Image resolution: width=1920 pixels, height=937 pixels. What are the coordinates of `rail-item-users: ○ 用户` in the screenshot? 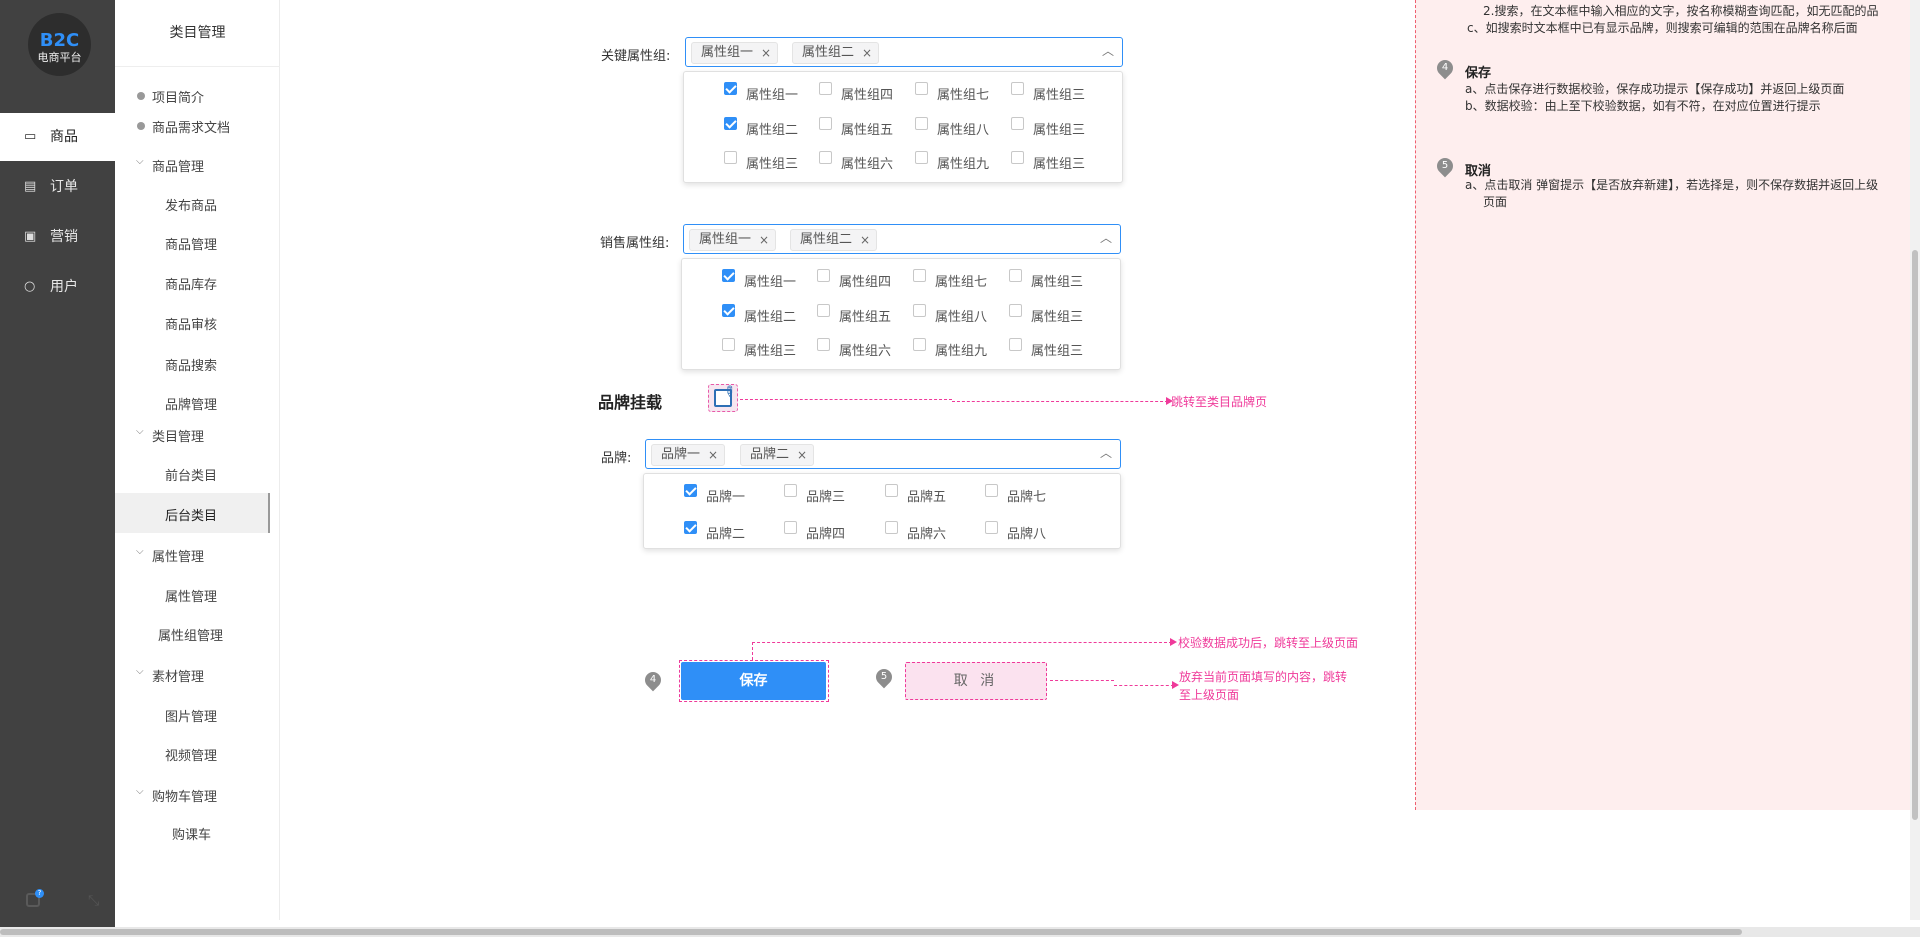 It's located at (57, 287).